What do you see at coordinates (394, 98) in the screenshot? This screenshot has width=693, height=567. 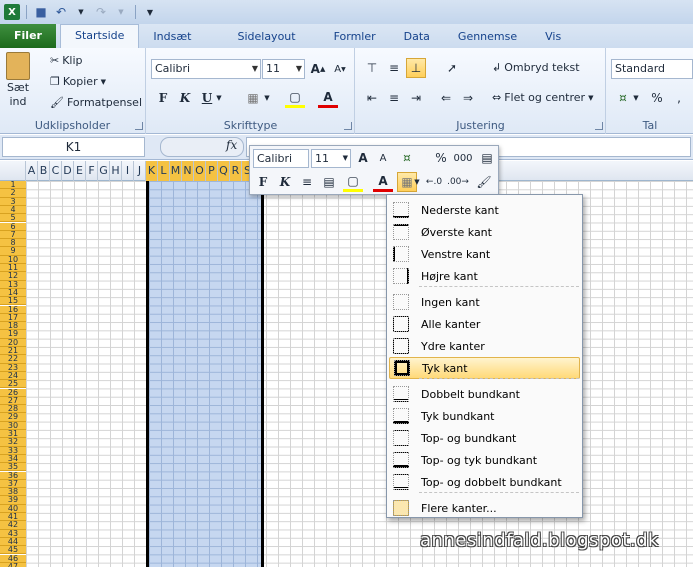 I see `align-center-icon: ≡` at bounding box center [394, 98].